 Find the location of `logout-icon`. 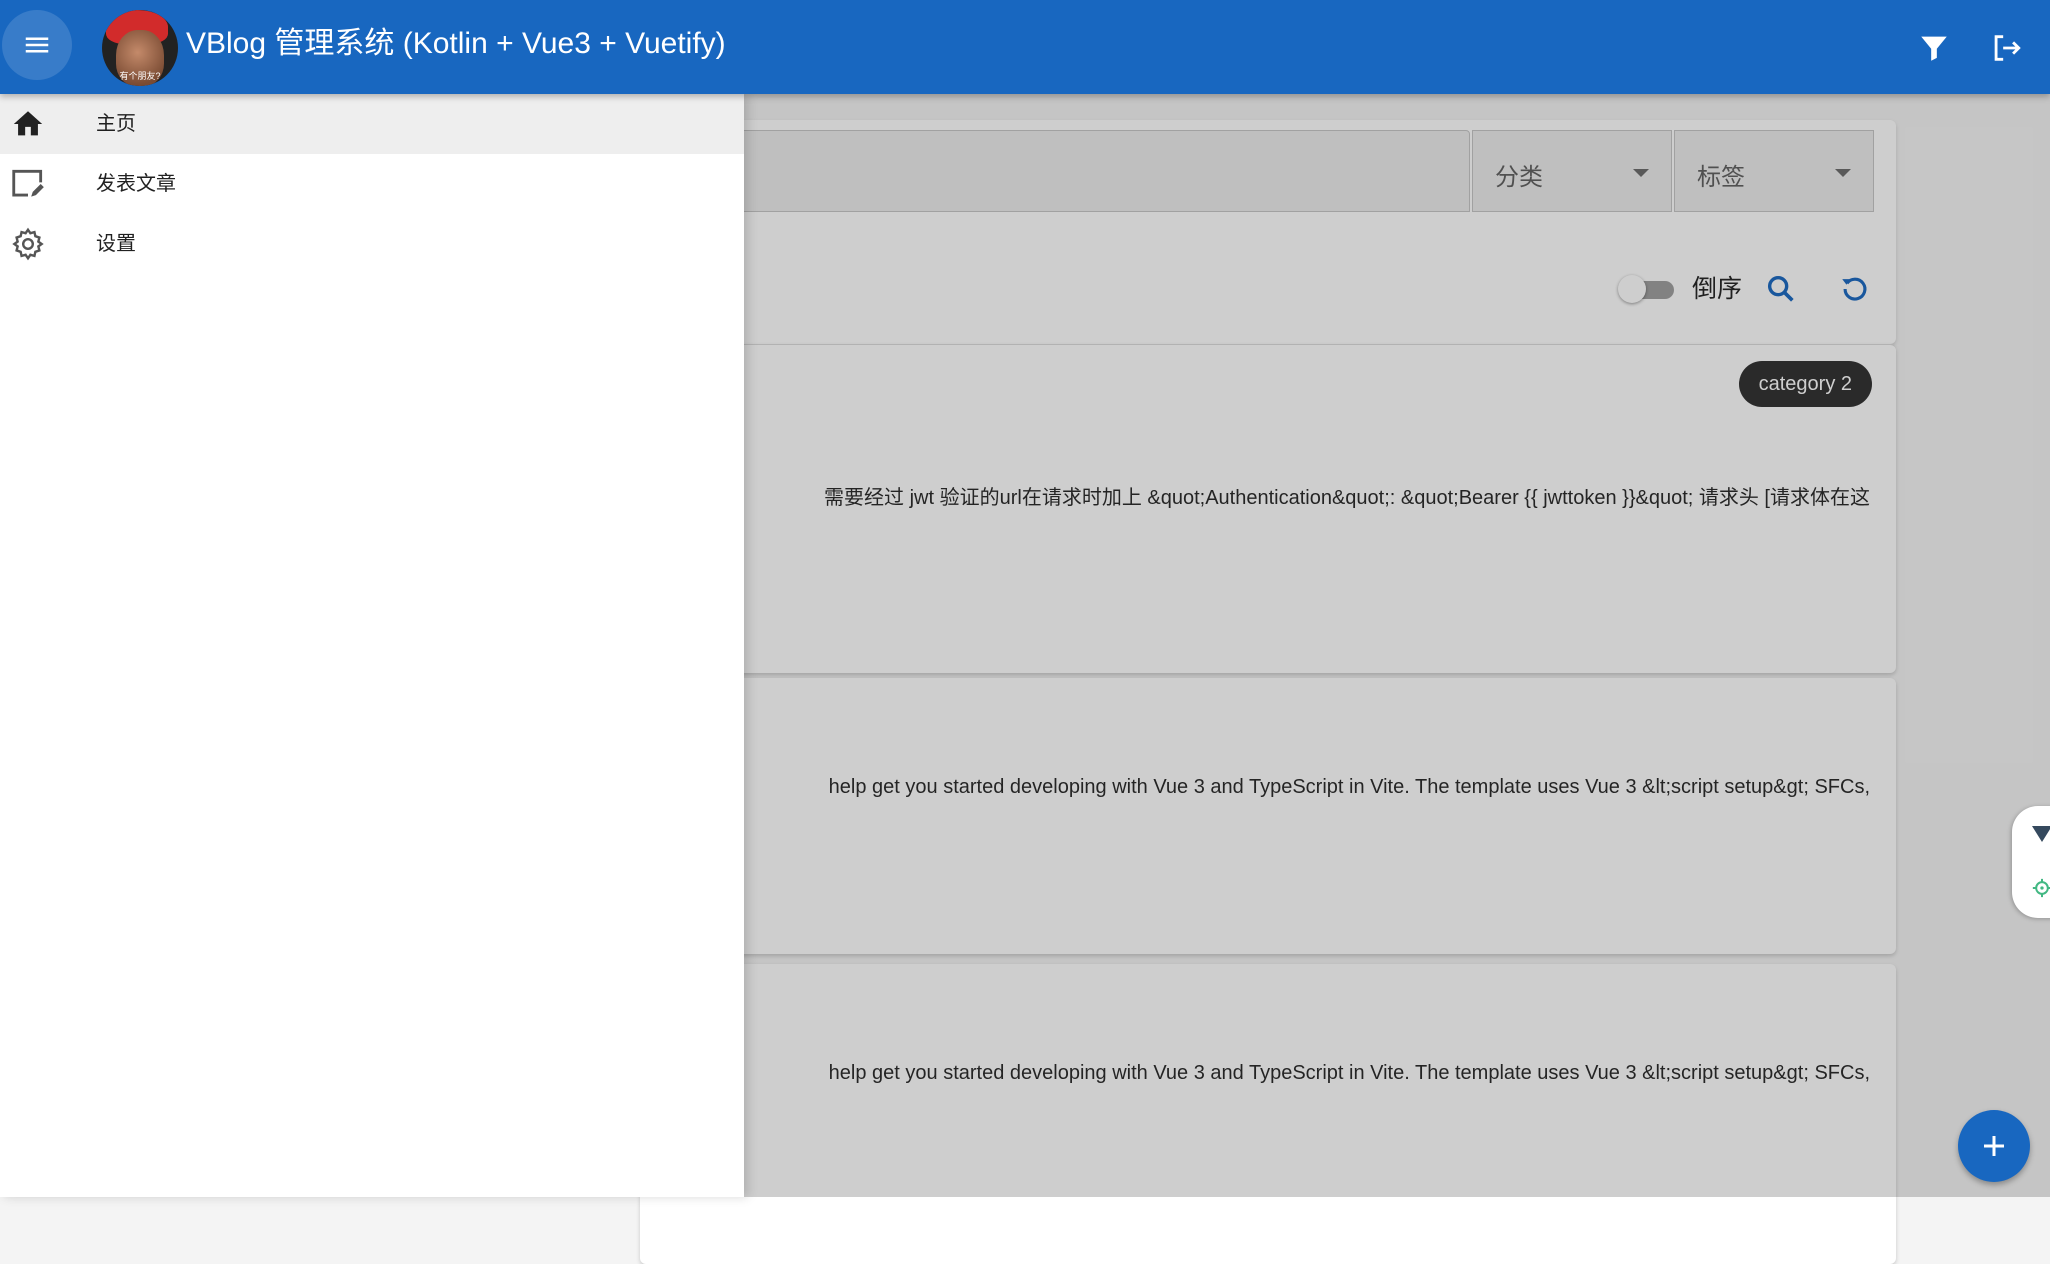

logout-icon is located at coordinates (2007, 48).